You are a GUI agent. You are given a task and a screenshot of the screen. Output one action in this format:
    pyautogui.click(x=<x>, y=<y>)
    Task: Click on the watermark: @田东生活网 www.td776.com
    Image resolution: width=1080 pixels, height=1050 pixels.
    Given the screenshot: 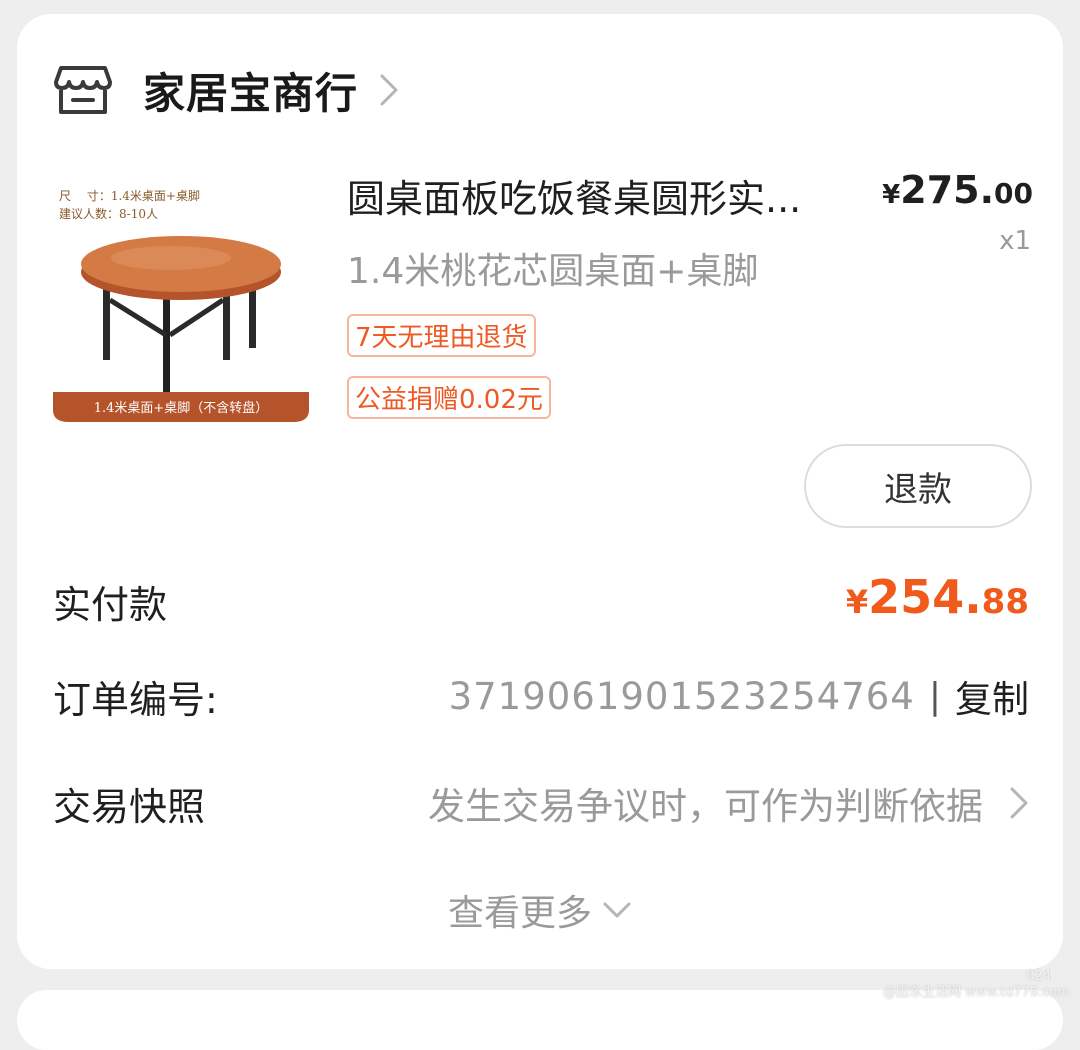 What is the action you would take?
    pyautogui.click(x=976, y=990)
    